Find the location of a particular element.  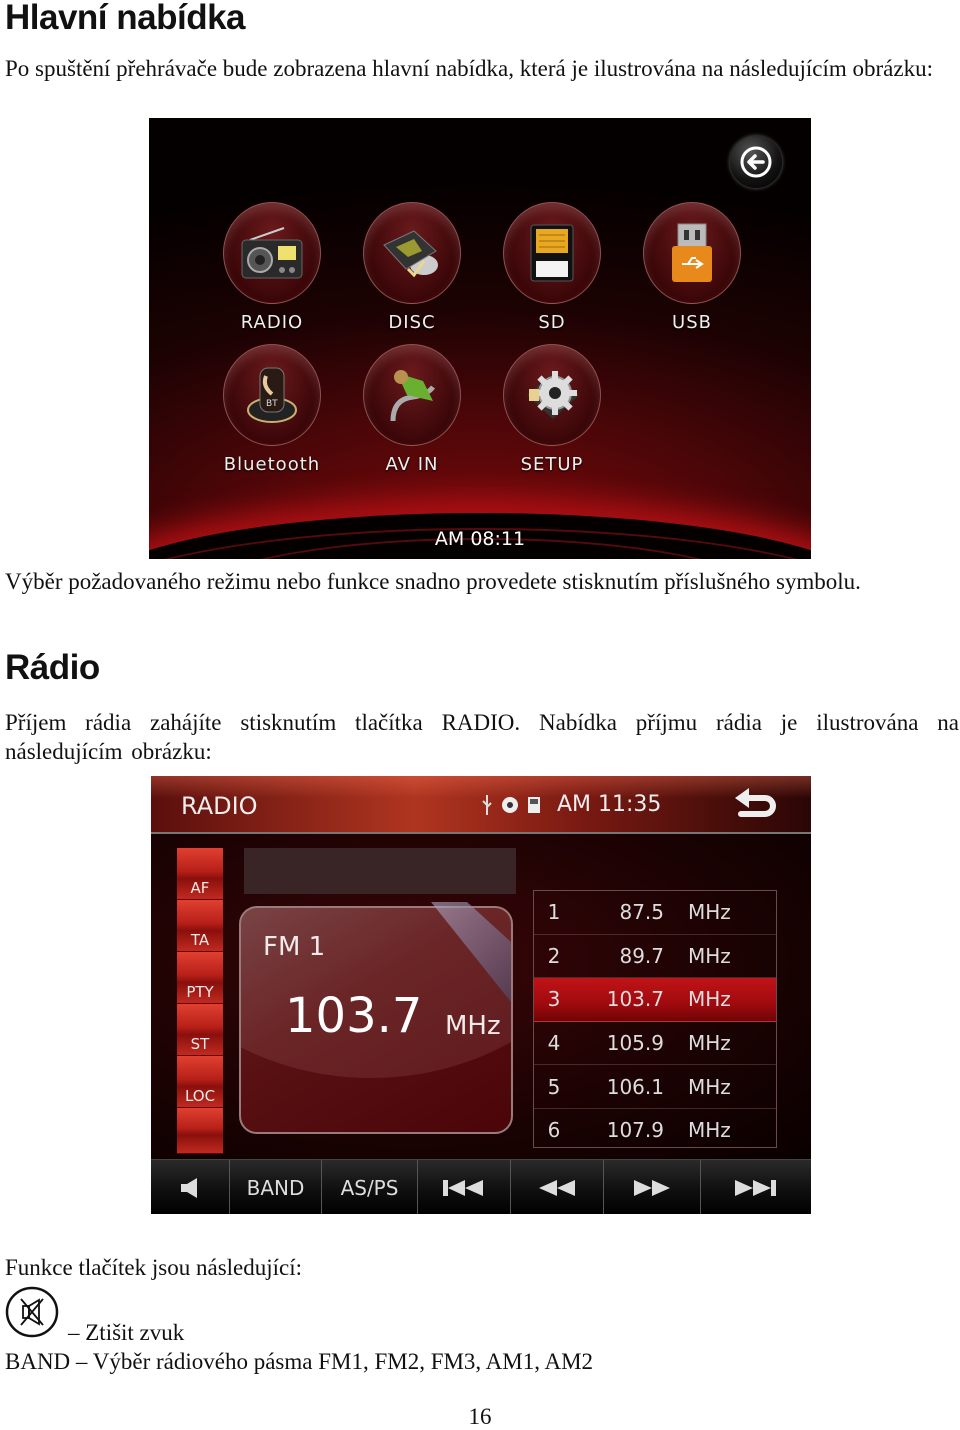

radio-header: RADIO AM 11:35 is located at coordinates (481, 805).